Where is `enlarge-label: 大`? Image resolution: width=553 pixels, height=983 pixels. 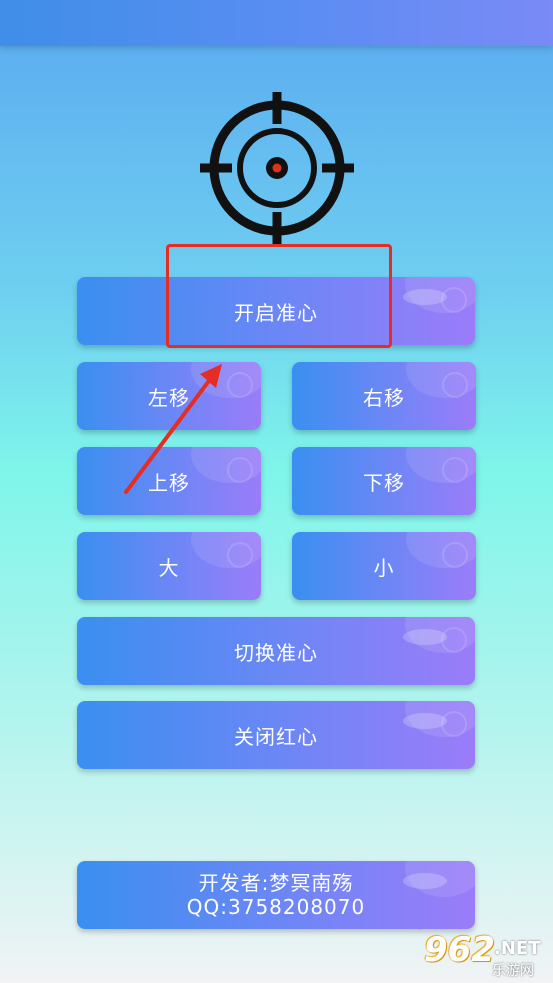 enlarge-label: 大 is located at coordinates (169, 567).